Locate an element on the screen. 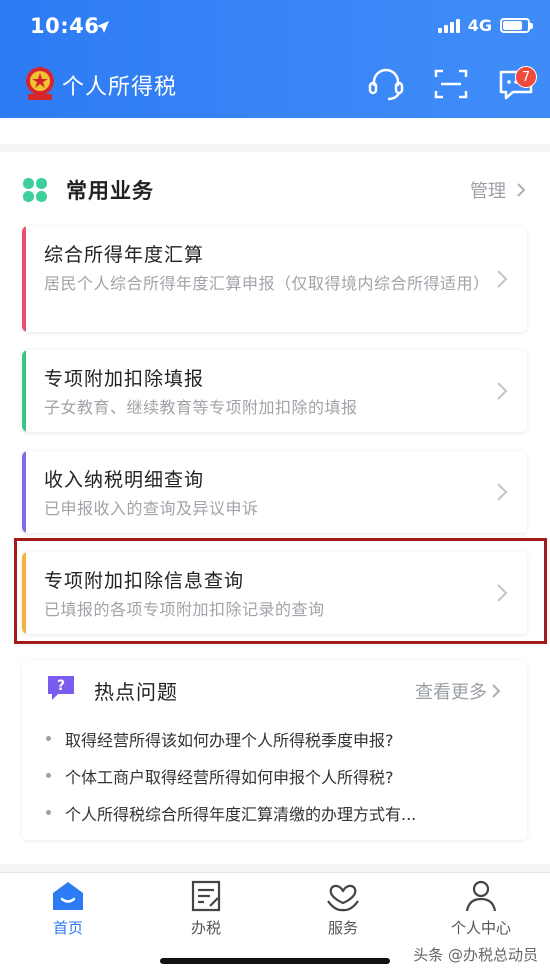 The image size is (550, 975). customer-service-icon is located at coordinates (386, 84).